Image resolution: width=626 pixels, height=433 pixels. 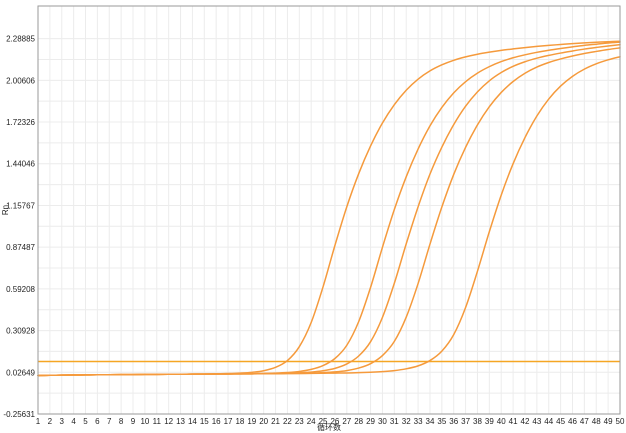 I want to click on x-tick-label: 10, so click(x=144, y=421).